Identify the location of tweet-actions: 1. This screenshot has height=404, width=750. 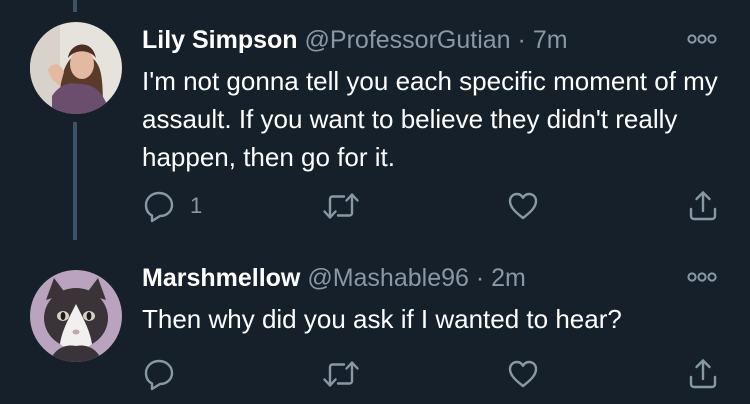
(432, 206).